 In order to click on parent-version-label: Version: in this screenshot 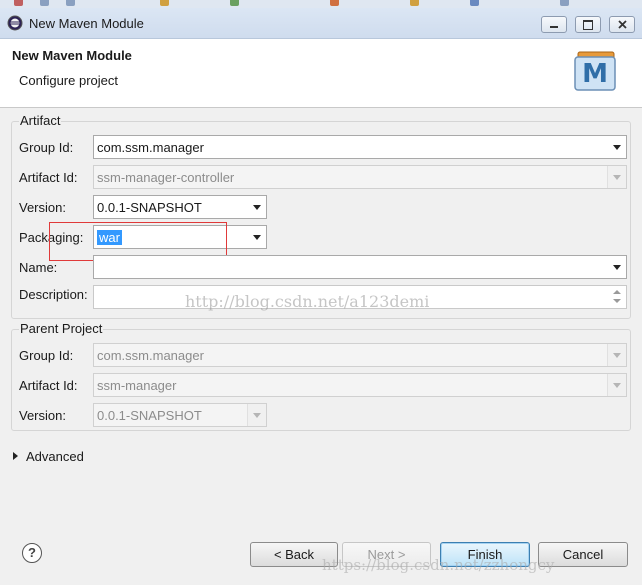, I will do `click(42, 415)`.